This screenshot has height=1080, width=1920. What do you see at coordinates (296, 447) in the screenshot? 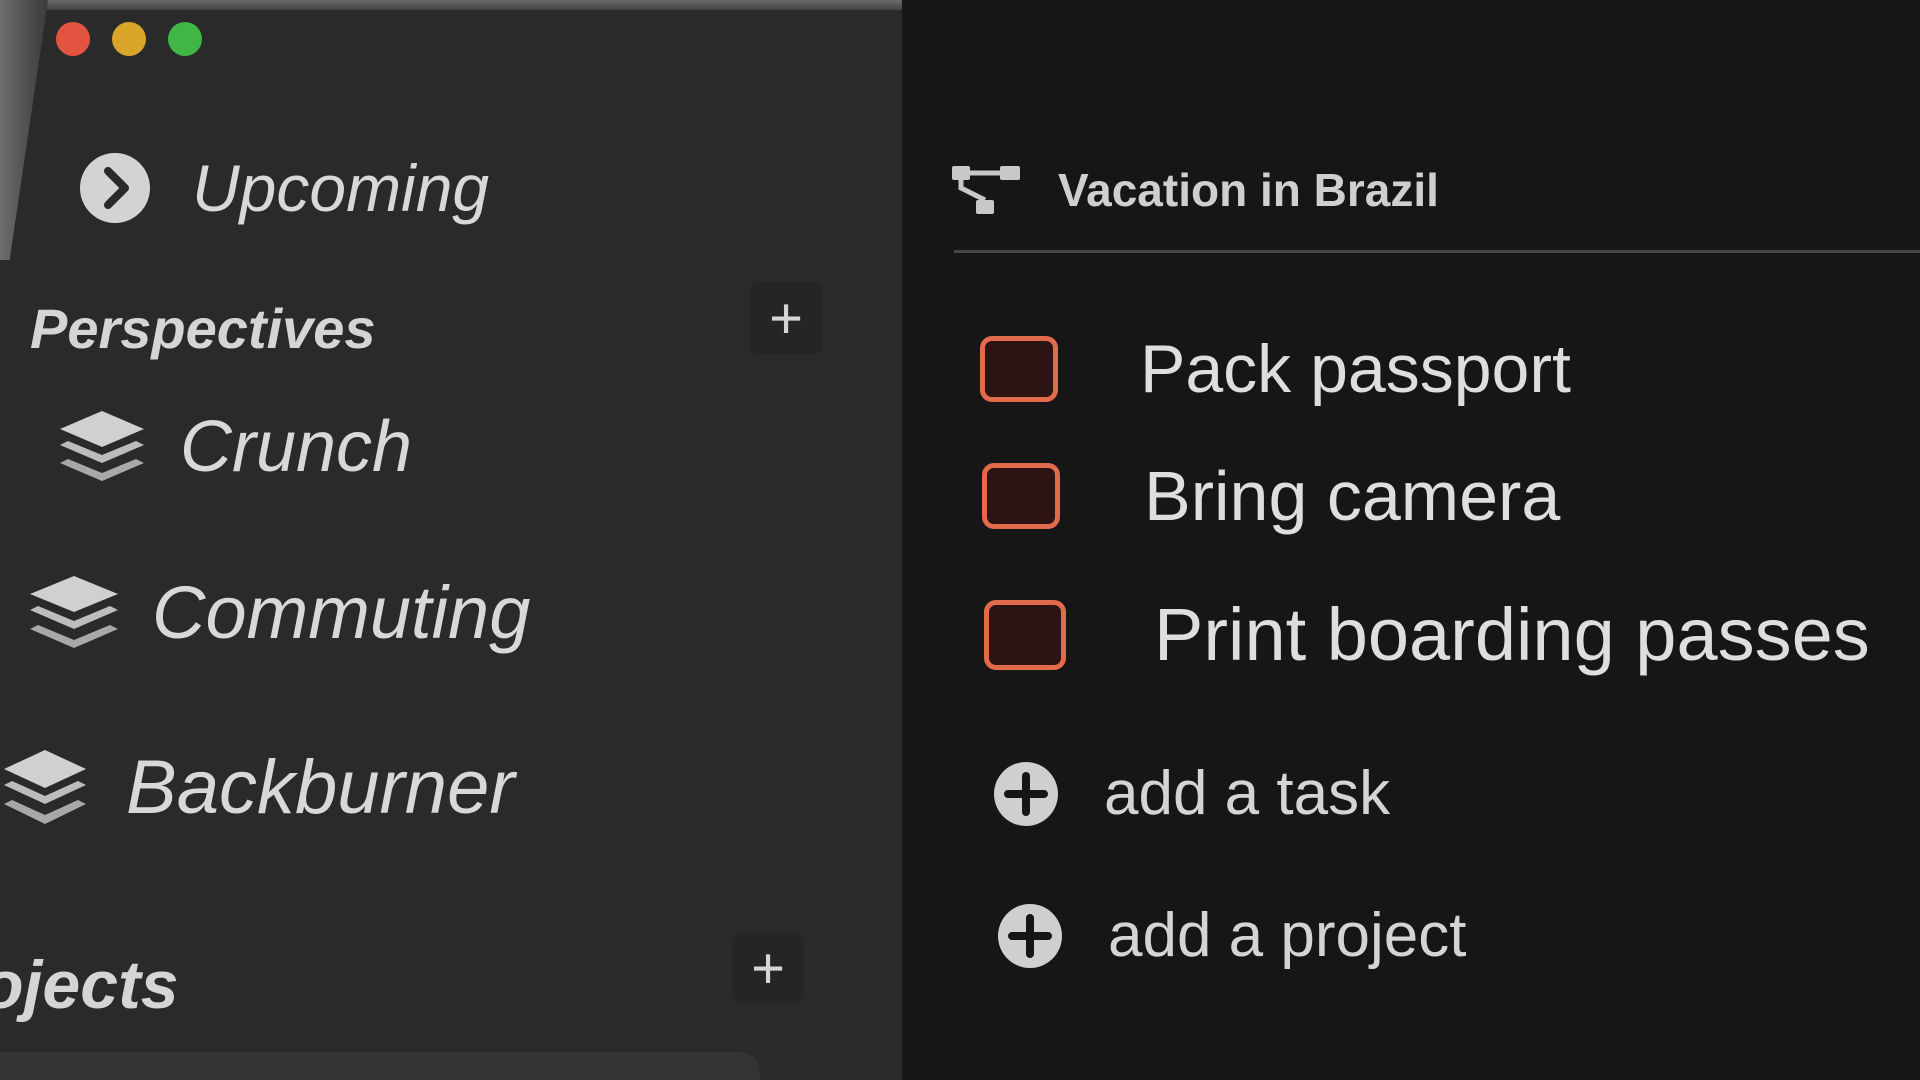
I see `sidebar-item-label: Crunch` at bounding box center [296, 447].